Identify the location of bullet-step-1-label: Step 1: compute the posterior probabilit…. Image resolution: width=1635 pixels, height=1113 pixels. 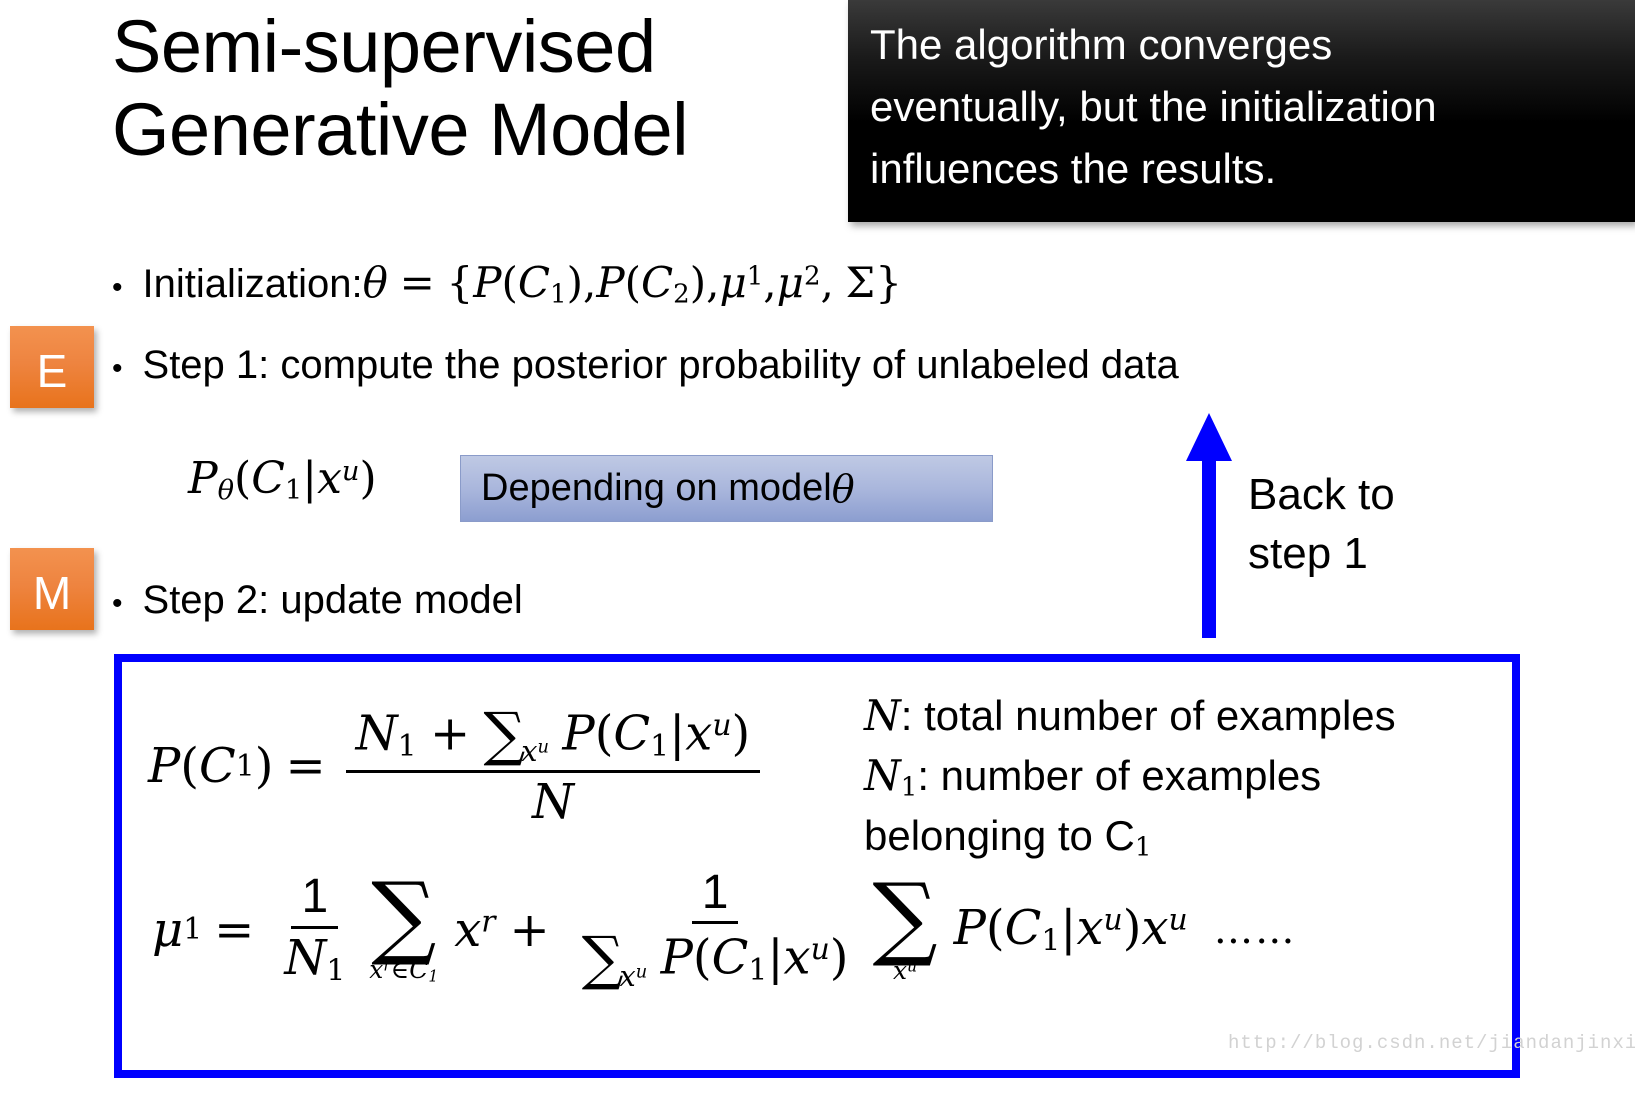
(660, 365).